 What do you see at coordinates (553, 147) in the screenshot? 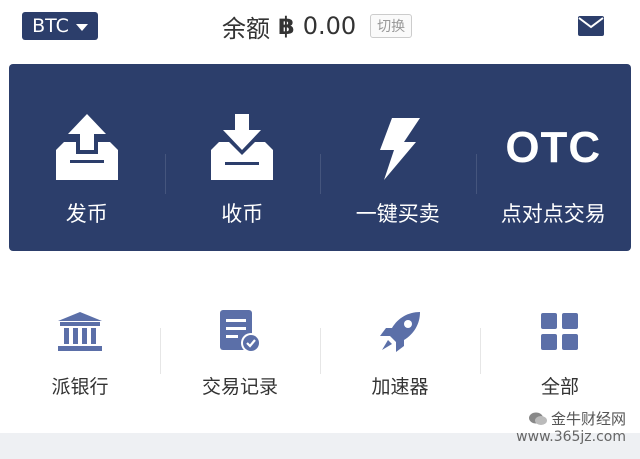
I see `otc-icon: OTC` at bounding box center [553, 147].